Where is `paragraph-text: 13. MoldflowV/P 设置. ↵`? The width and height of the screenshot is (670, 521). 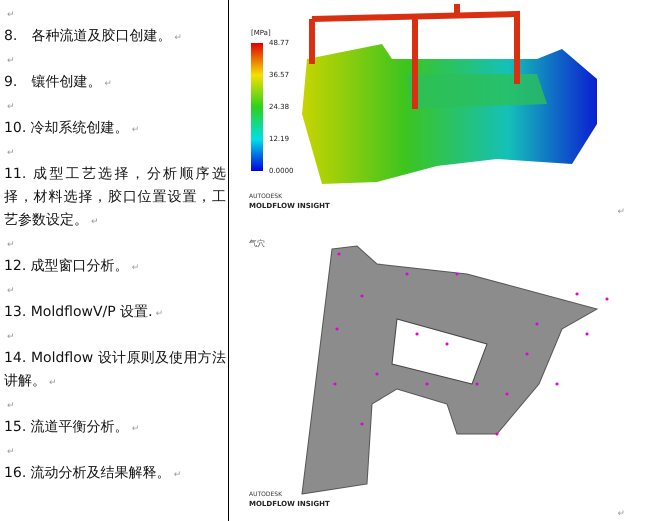
paragraph-text: 13. MoldflowV/P 设置. ↵ is located at coordinates (84, 312).